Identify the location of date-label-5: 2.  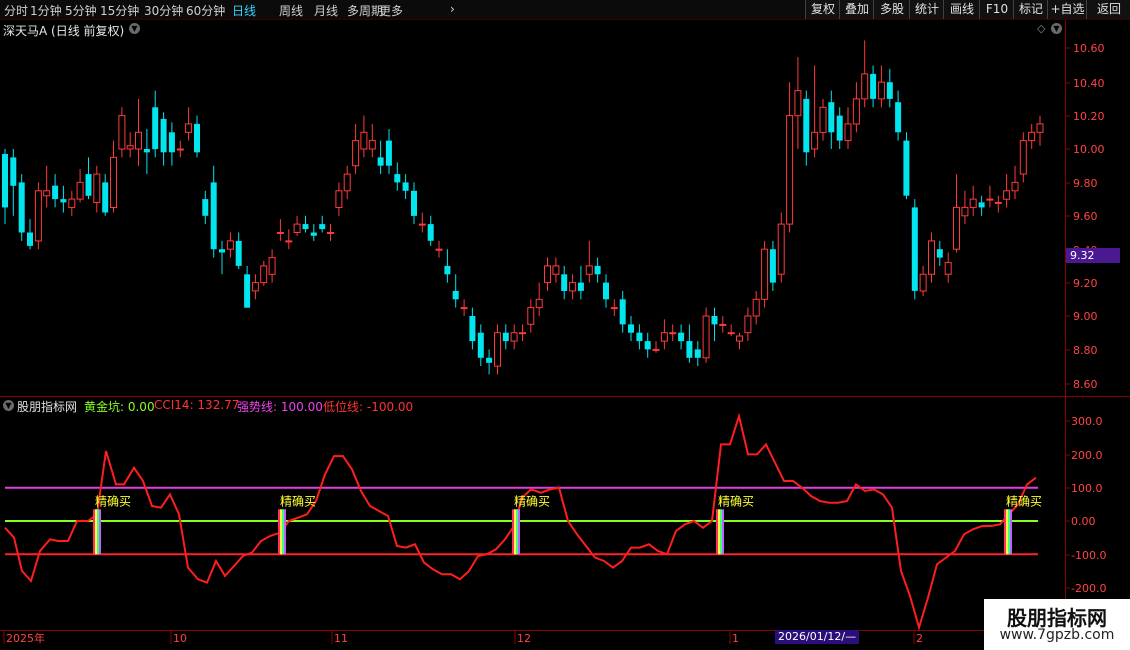
(919, 638).